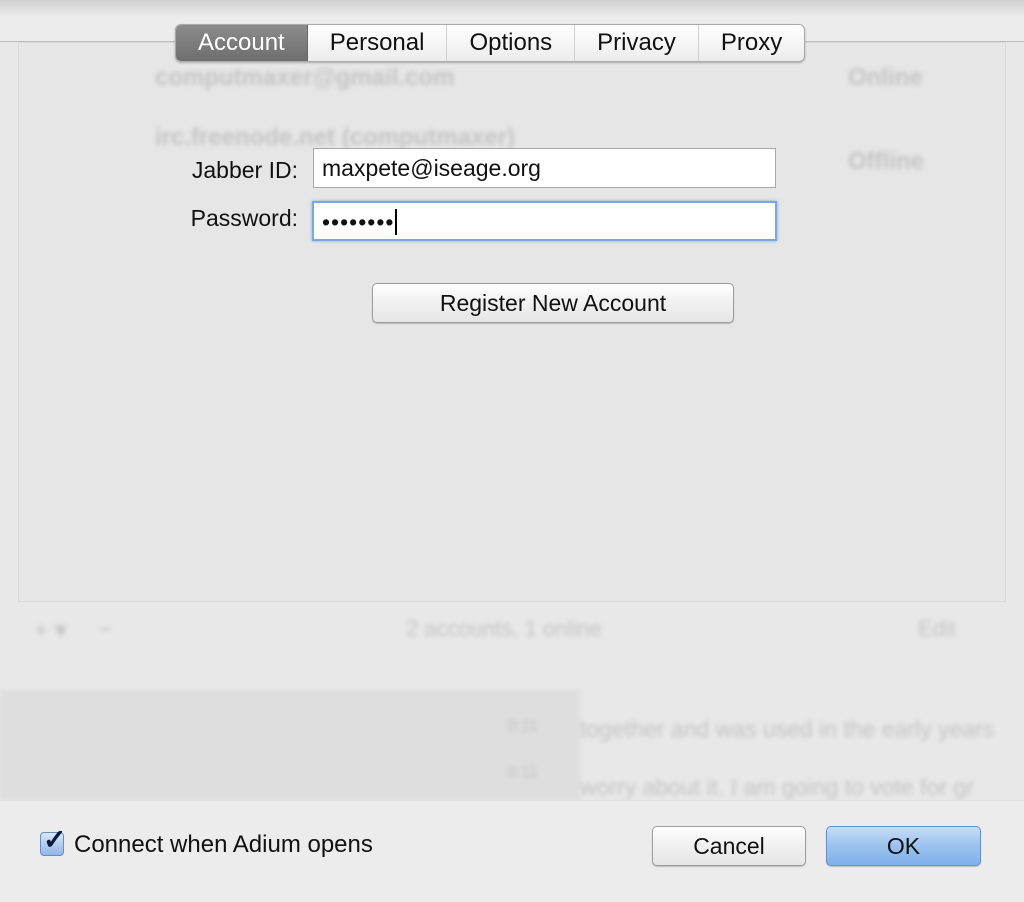 The image size is (1024, 902). Describe the element at coordinates (504, 628) in the screenshot. I see `bg-summary: 2 accounts, 1 online` at that location.